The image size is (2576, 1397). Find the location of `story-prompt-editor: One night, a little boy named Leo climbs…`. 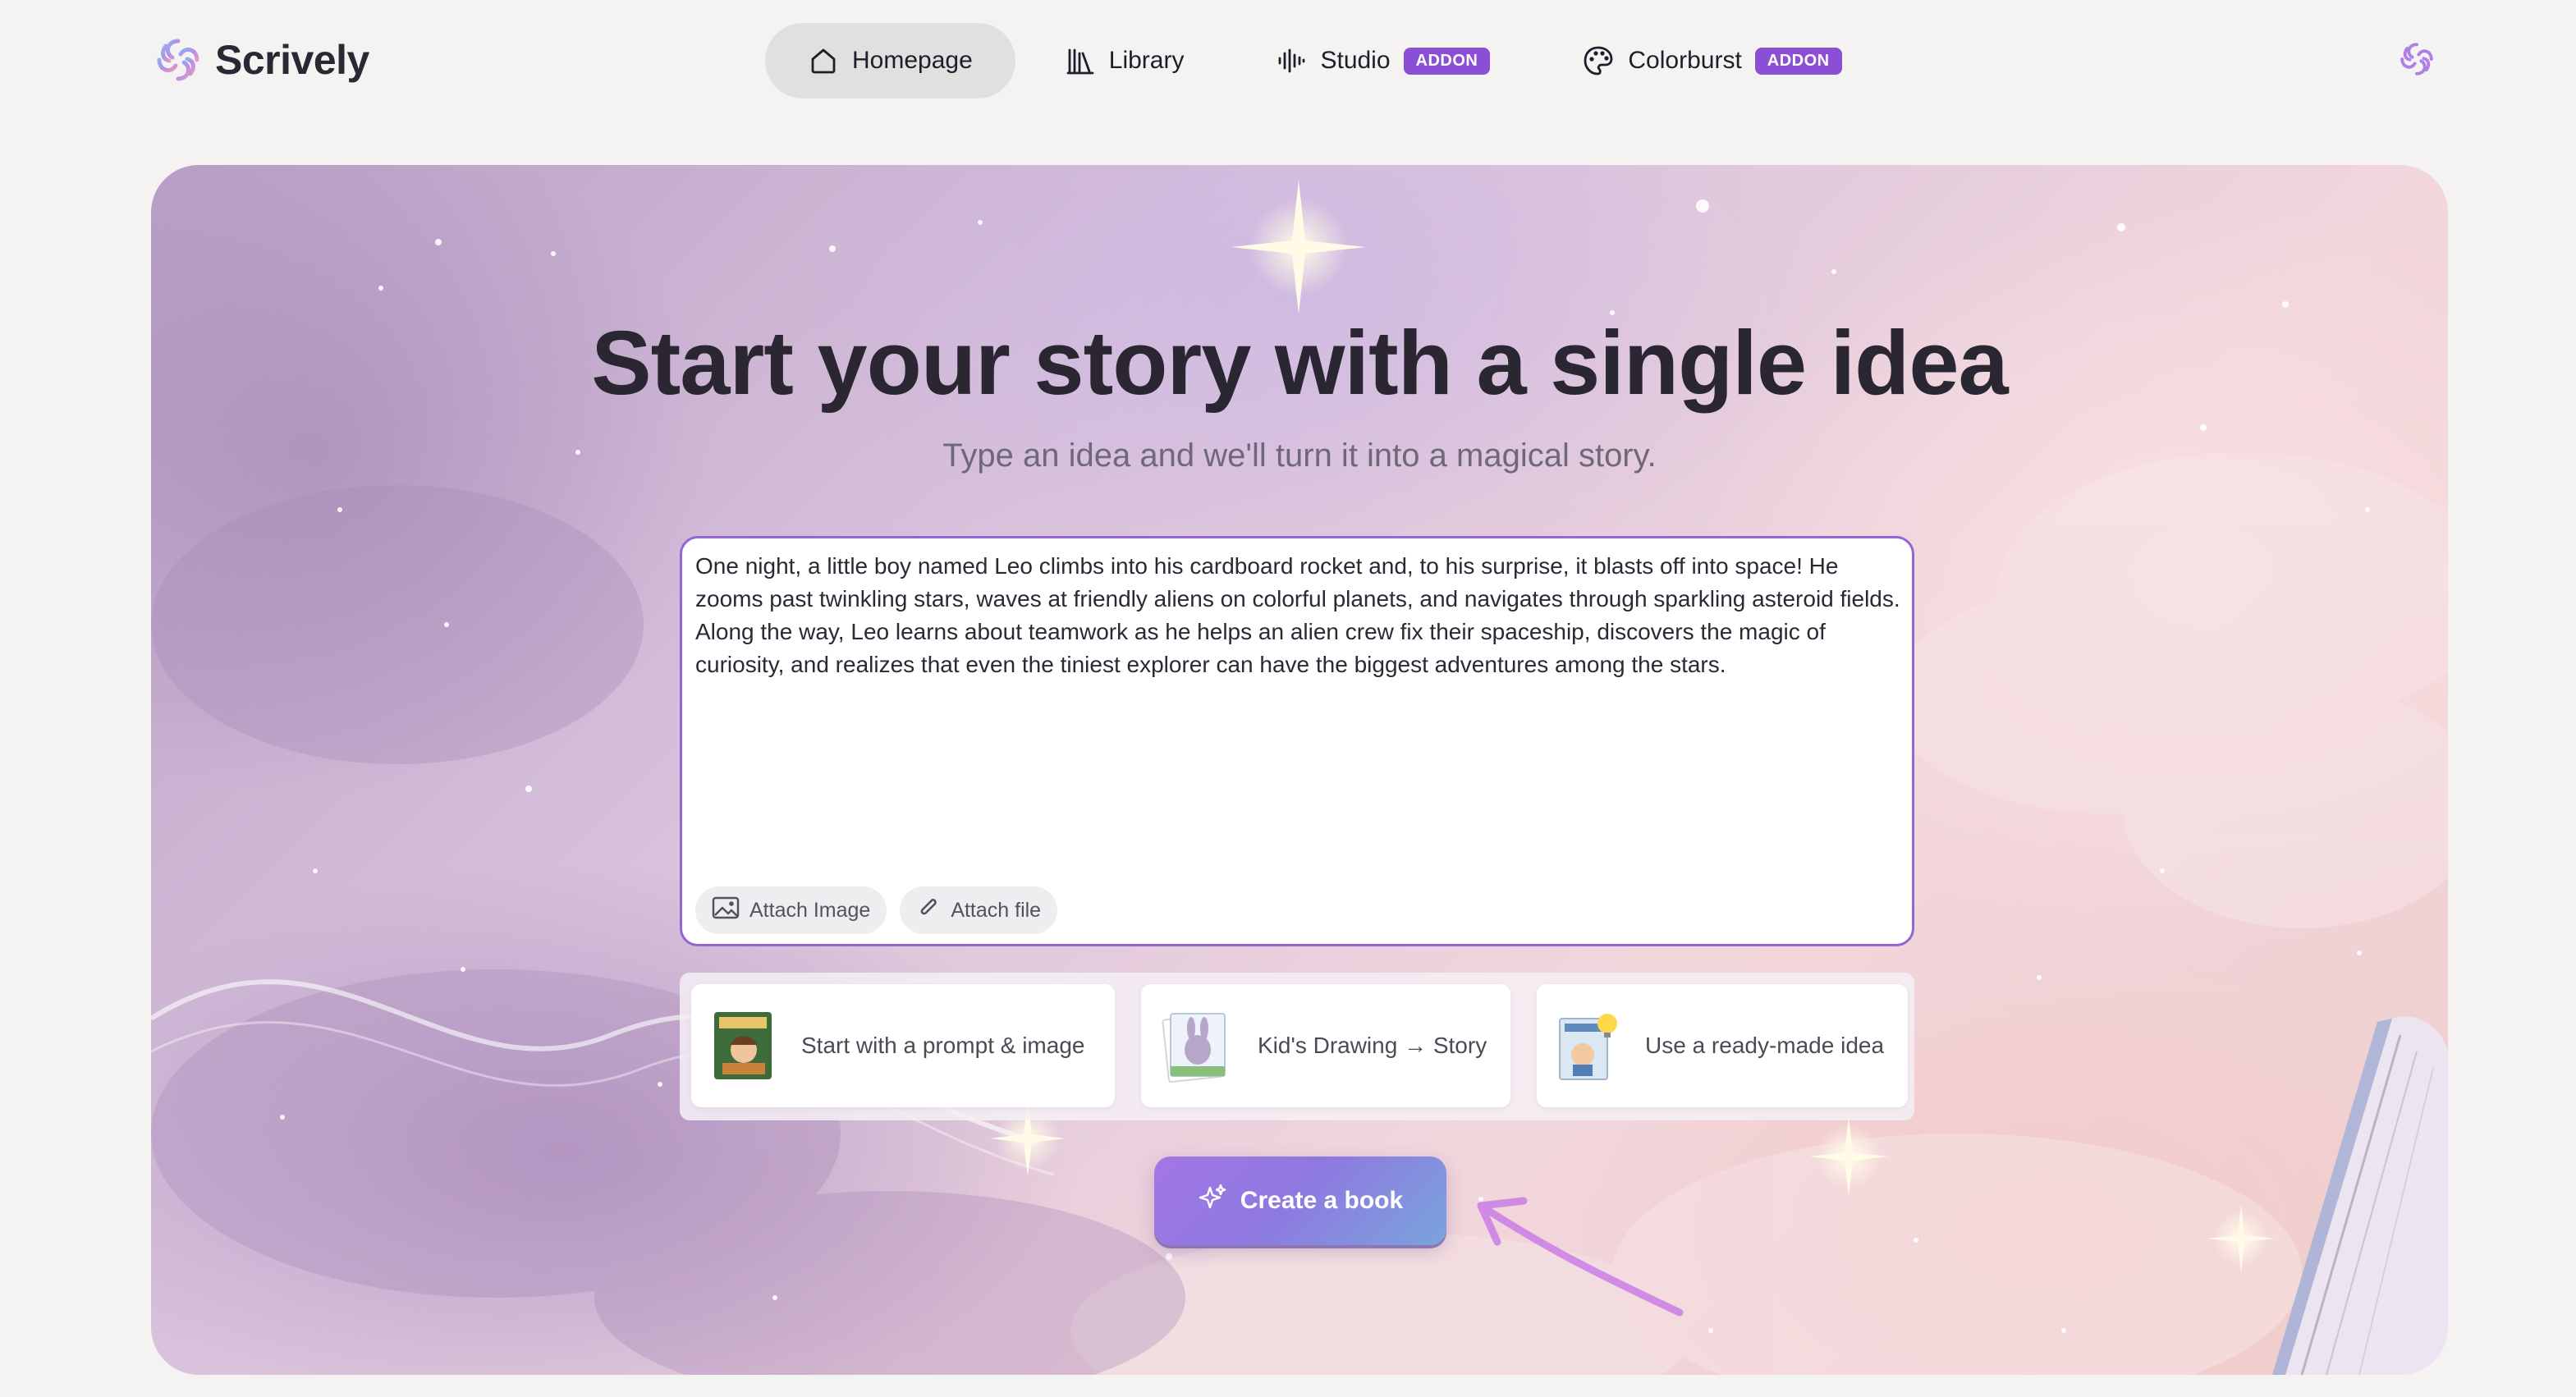

story-prompt-editor: One night, a little boy named Leo climbs… is located at coordinates (1297, 741).